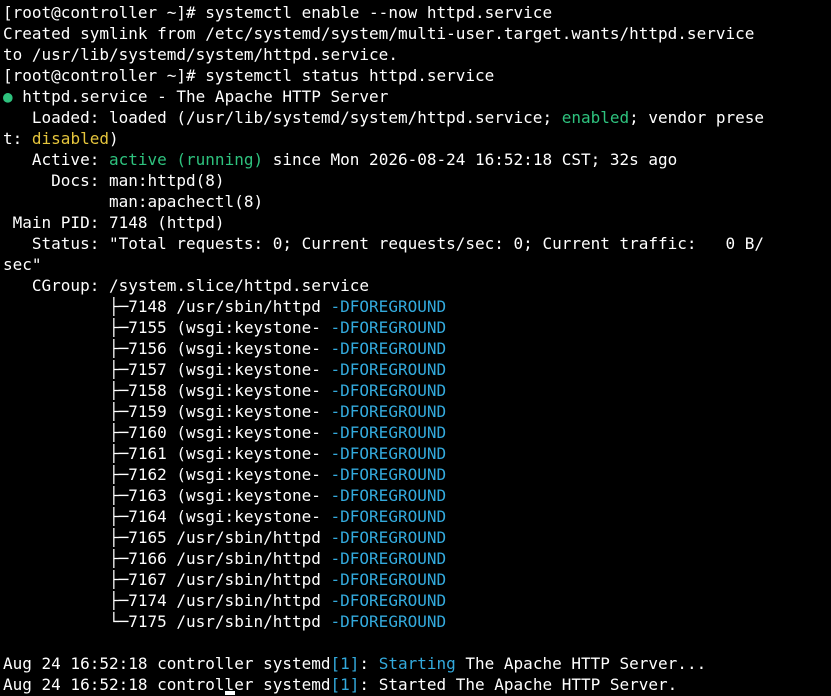  I want to click on cursor-block, so click(230, 693).